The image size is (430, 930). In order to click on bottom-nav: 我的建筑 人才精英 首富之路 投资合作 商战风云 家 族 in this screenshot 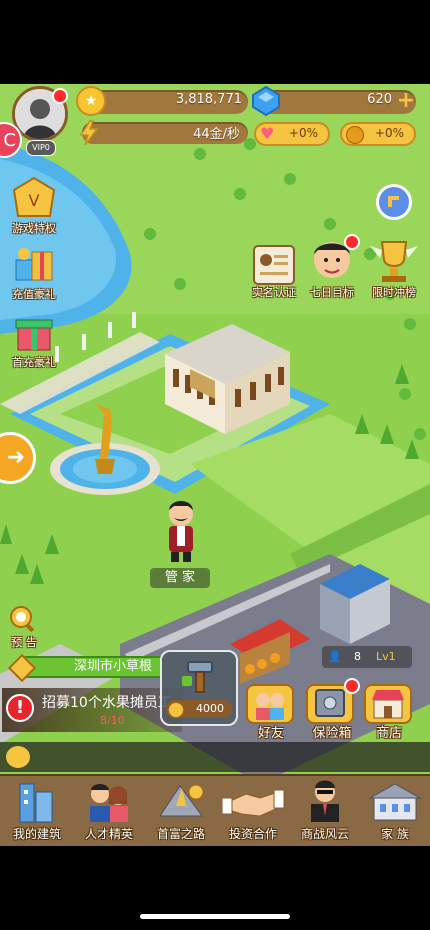, I will do `click(215, 810)`.